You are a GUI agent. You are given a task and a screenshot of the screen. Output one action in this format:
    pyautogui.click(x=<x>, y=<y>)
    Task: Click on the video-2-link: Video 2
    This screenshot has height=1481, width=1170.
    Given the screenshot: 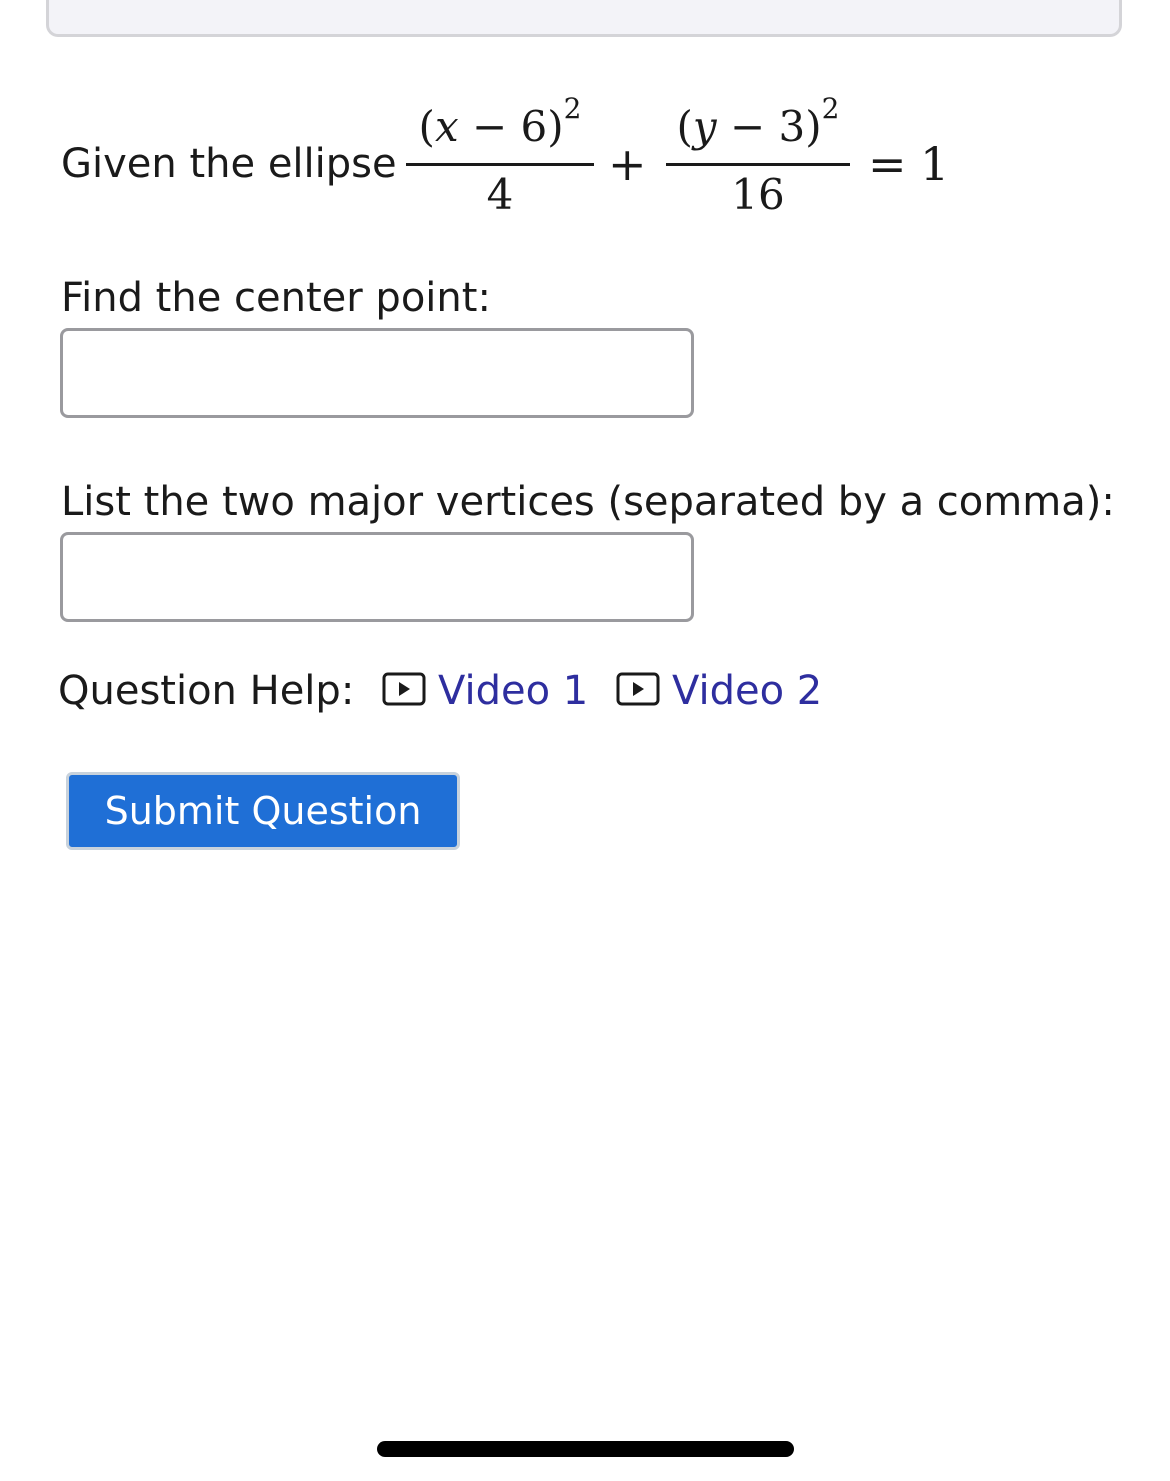 What is the action you would take?
    pyautogui.click(x=719, y=691)
    